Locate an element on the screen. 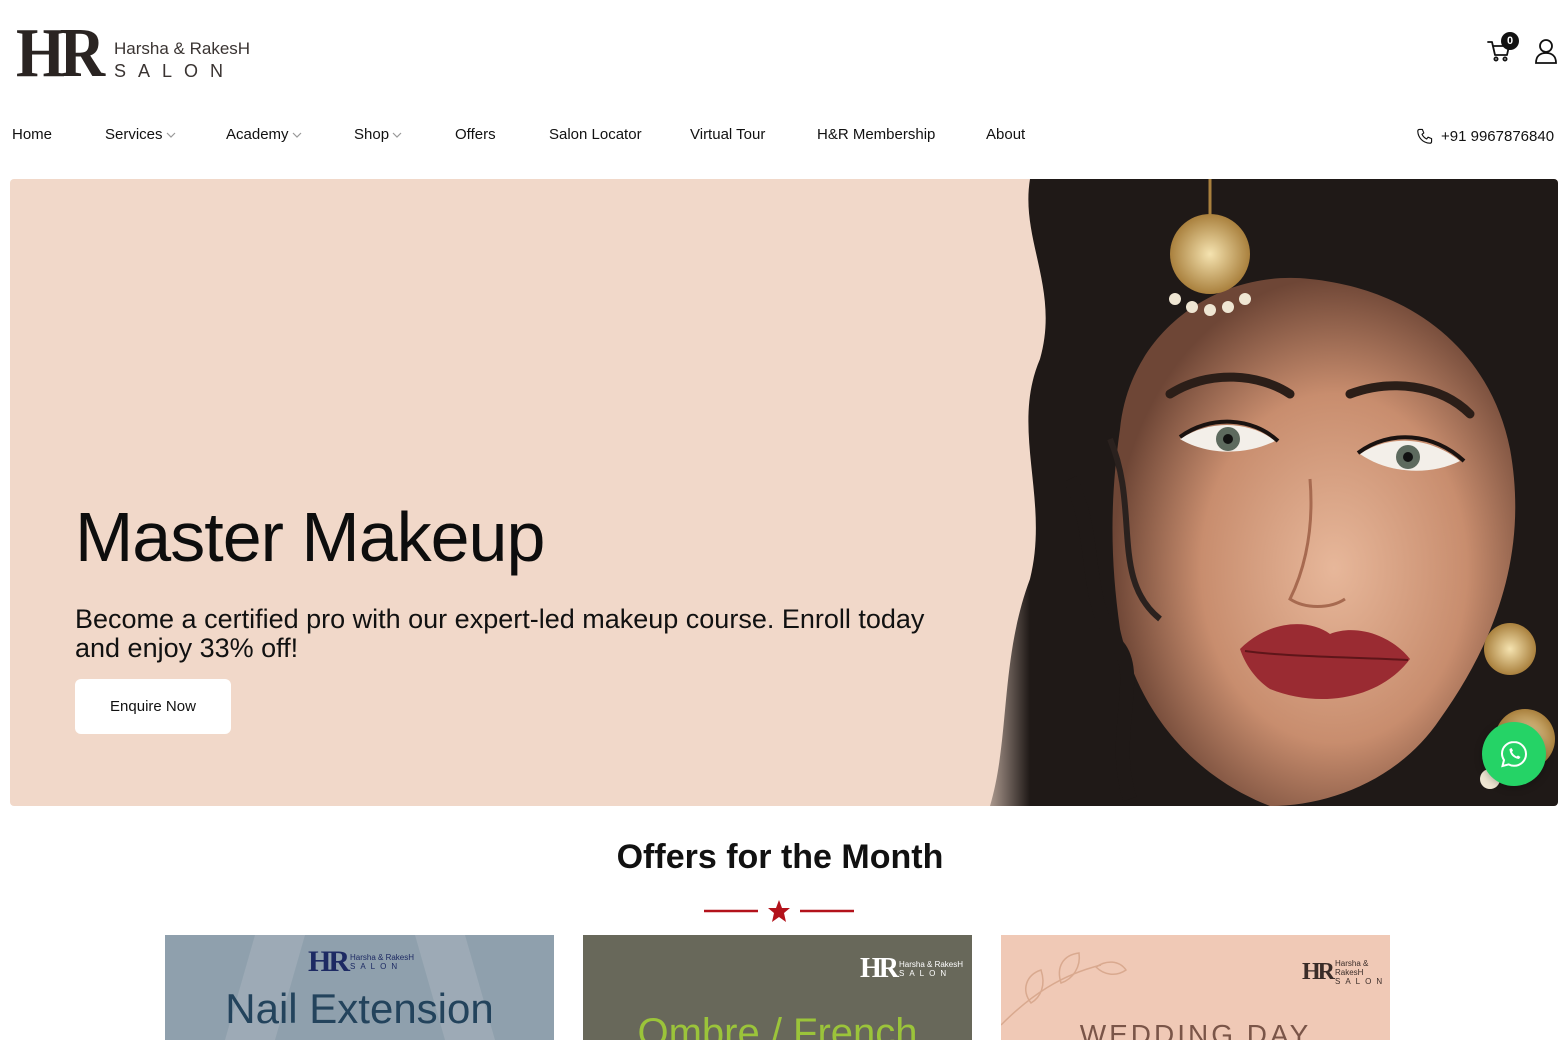  nav-item-label: H&R Membership is located at coordinates (876, 134).